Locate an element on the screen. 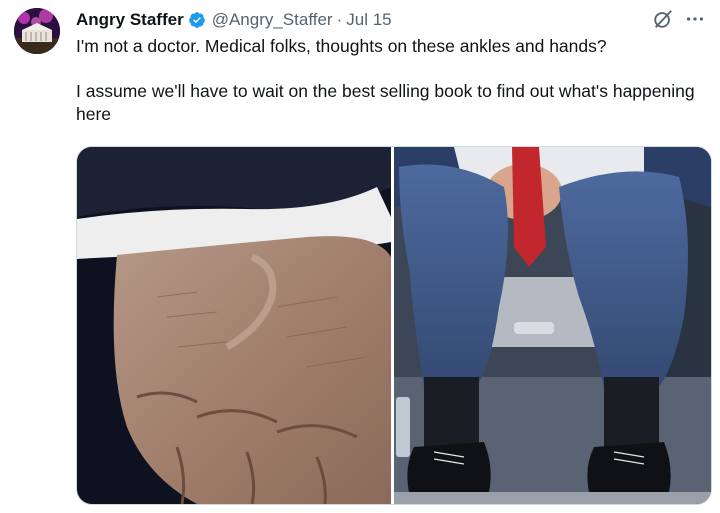 This screenshot has width=720, height=513. header-actions is located at coordinates (680, 19).